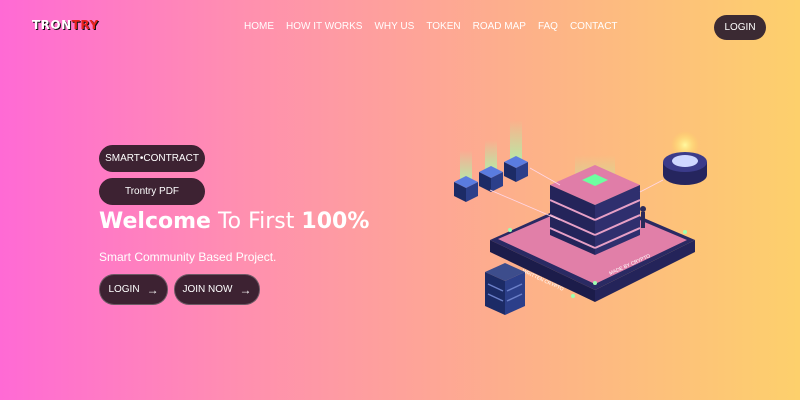 The height and width of the screenshot is (400, 800). Describe the element at coordinates (443, 26) in the screenshot. I see `nav-token: TOKEN` at that location.